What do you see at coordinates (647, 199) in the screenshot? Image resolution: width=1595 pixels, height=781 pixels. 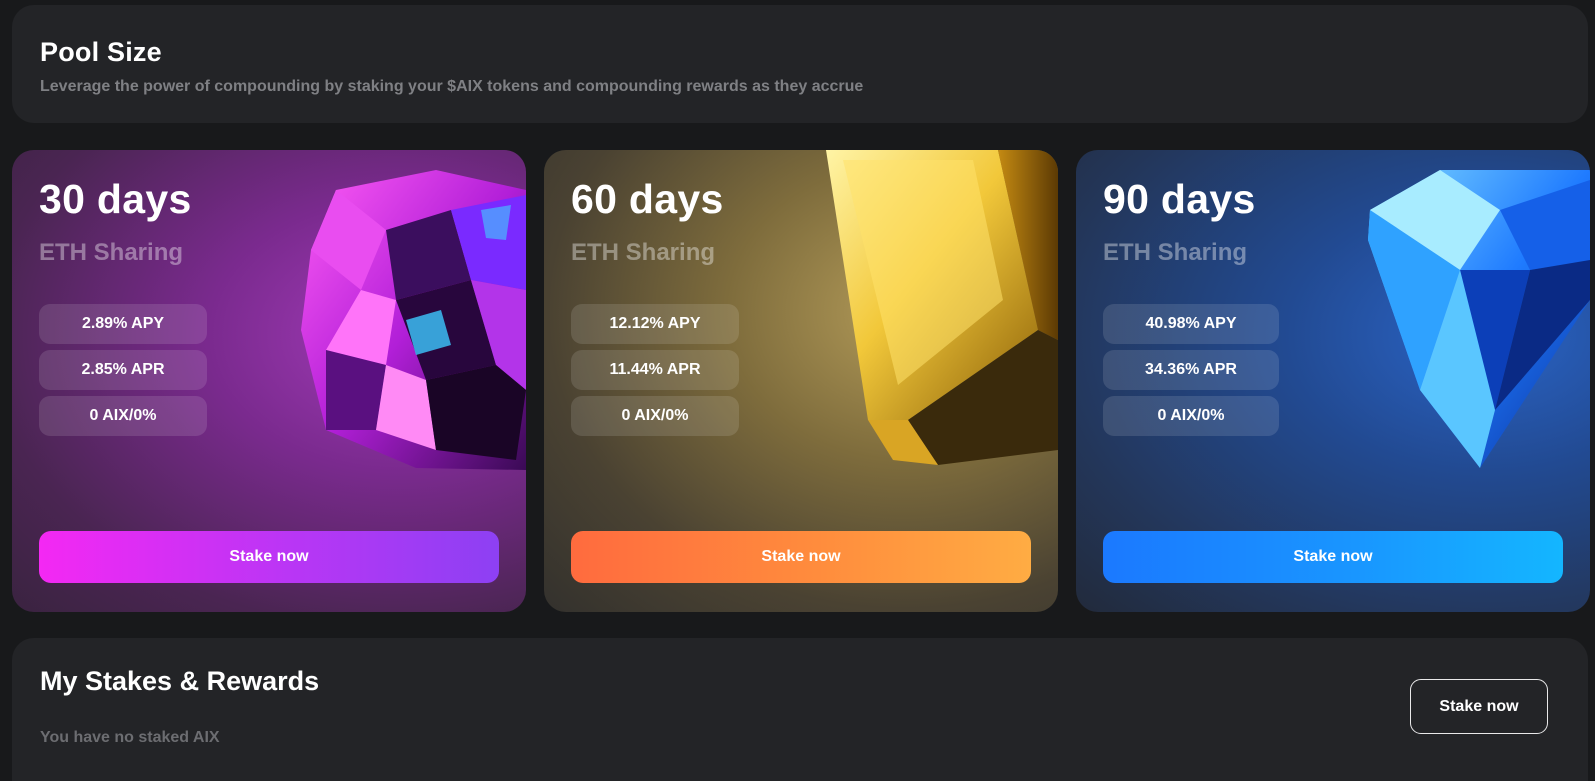 I see `pool-duration: 60 days` at bounding box center [647, 199].